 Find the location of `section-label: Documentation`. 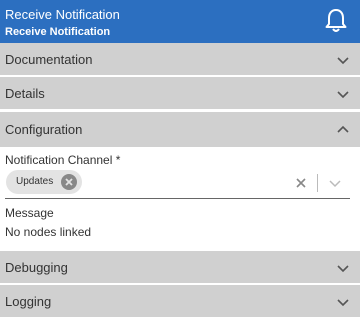

section-label: Documentation is located at coordinates (49, 59).